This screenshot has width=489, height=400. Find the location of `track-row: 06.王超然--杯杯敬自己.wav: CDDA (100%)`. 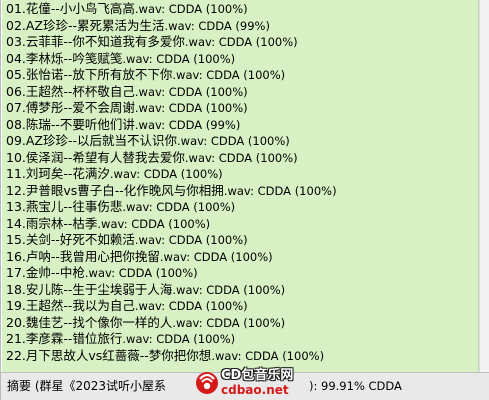

track-row: 06.王超然--杯杯敬自己.wav: CDDA (100%) is located at coordinates (242, 92).